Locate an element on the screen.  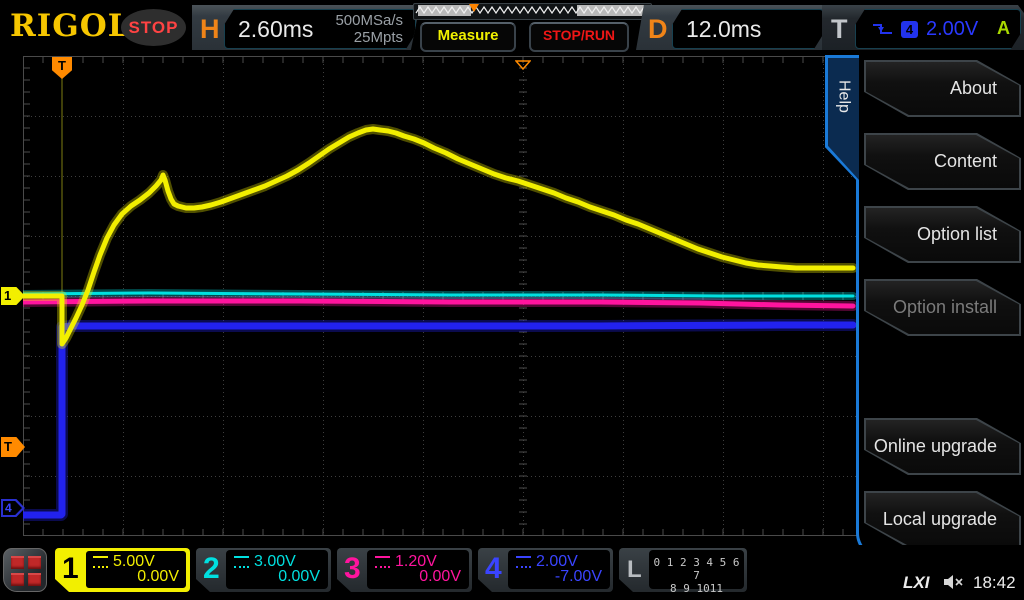
center-trigger-triangle-icon is located at coordinates (523, 66).